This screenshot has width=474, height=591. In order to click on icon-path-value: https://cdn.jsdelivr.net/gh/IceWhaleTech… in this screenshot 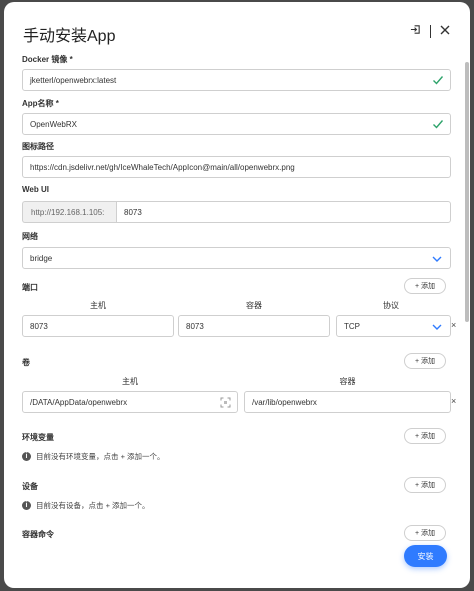, I will do `click(162, 167)`.